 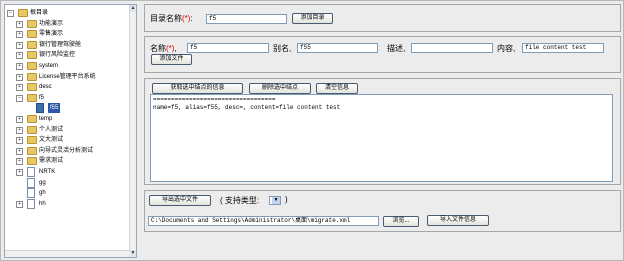 I want to click on tree-item: − 根目录, so click(x=67, y=13).